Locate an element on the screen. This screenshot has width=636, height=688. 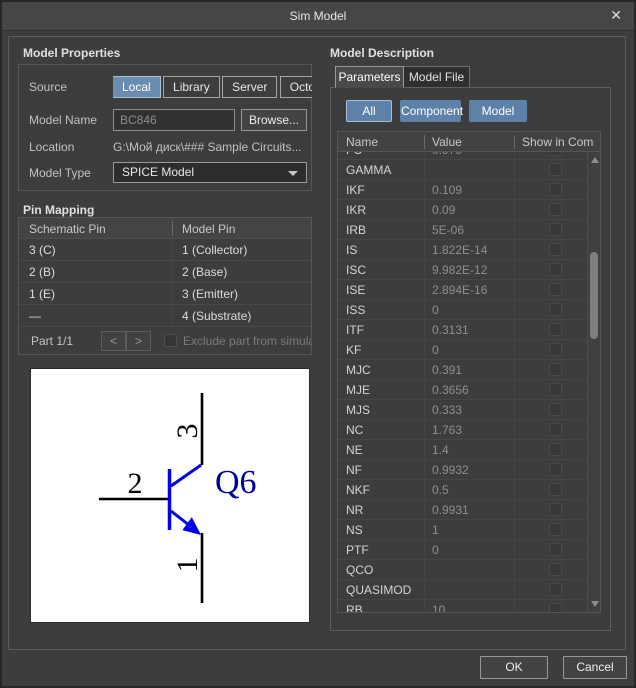
model-type-dropdown: SPICE Model is located at coordinates (210, 172).